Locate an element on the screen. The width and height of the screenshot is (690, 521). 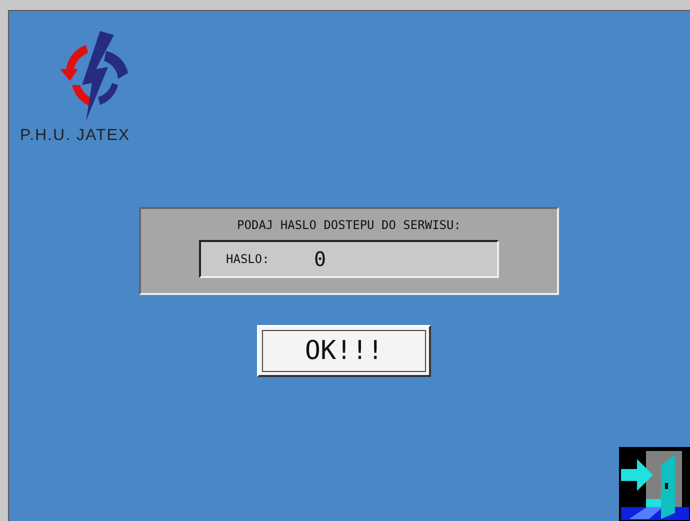
exit-door-icon is located at coordinates (654, 484).